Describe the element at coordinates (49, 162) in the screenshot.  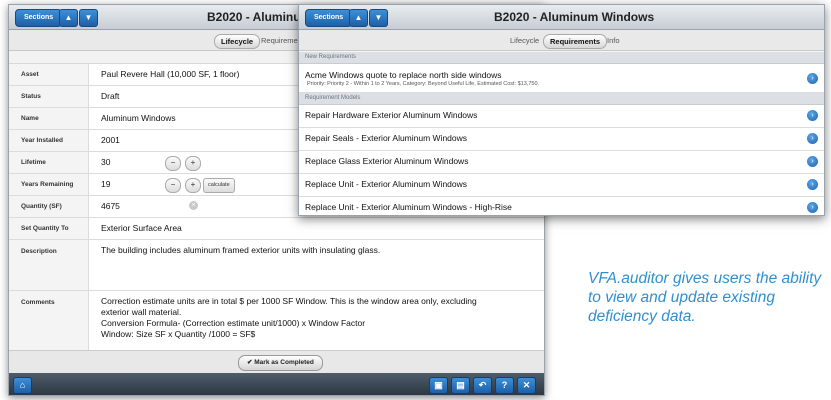
I see `field-label: Lifetime` at that location.